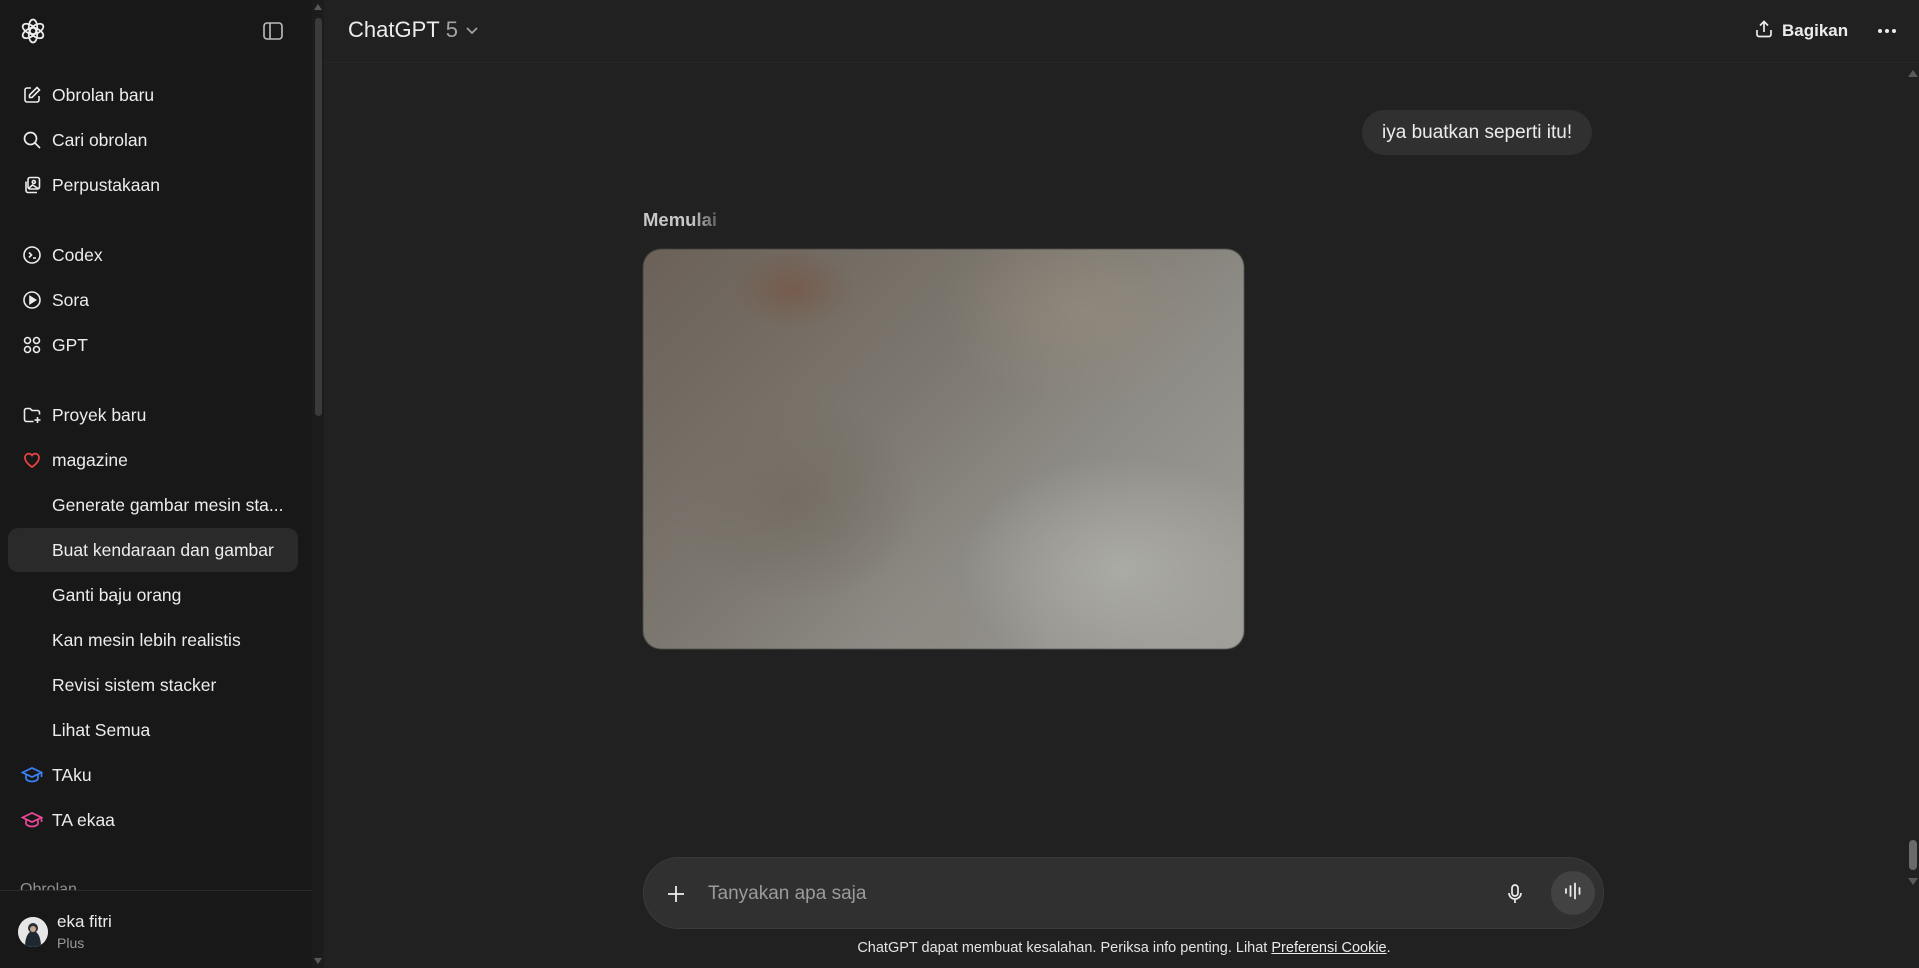  I want to click on heart-icon, so click(32, 460).